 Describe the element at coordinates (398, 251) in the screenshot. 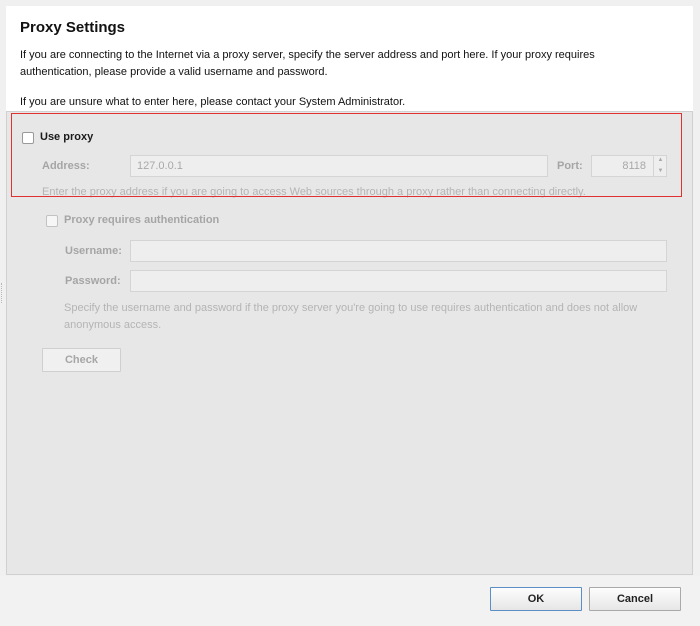

I see `username-input` at that location.